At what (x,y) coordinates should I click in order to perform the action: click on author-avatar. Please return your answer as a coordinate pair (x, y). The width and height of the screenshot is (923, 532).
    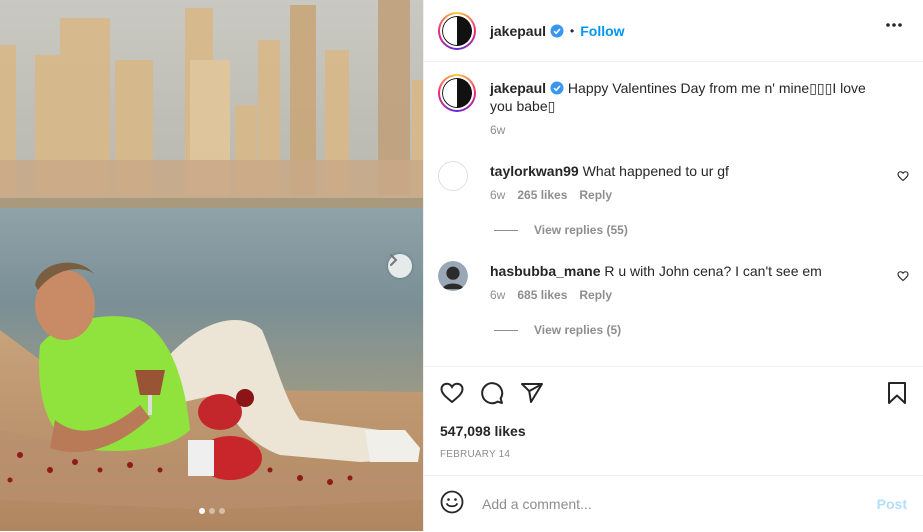
    Looking at the image, I should click on (457, 30).